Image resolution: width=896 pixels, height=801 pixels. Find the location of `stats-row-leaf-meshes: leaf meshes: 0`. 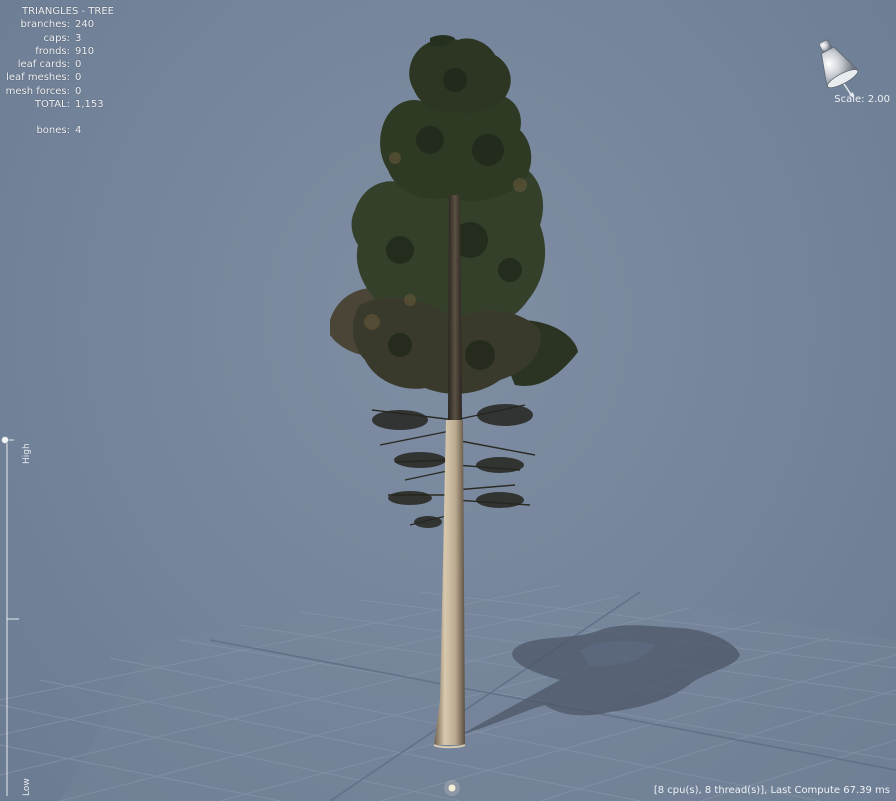

stats-row-leaf-meshes: leaf meshes: 0 is located at coordinates (44, 78).